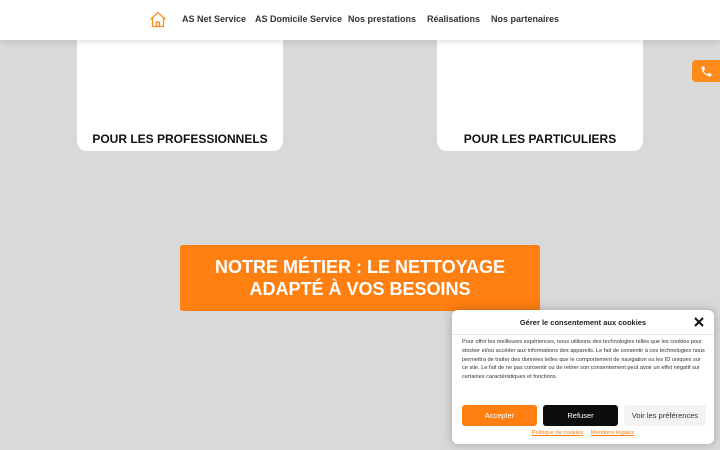 The image size is (720, 450). I want to click on banner-line-2: ADAPTÉ À VOS BESOINS, so click(360, 289).